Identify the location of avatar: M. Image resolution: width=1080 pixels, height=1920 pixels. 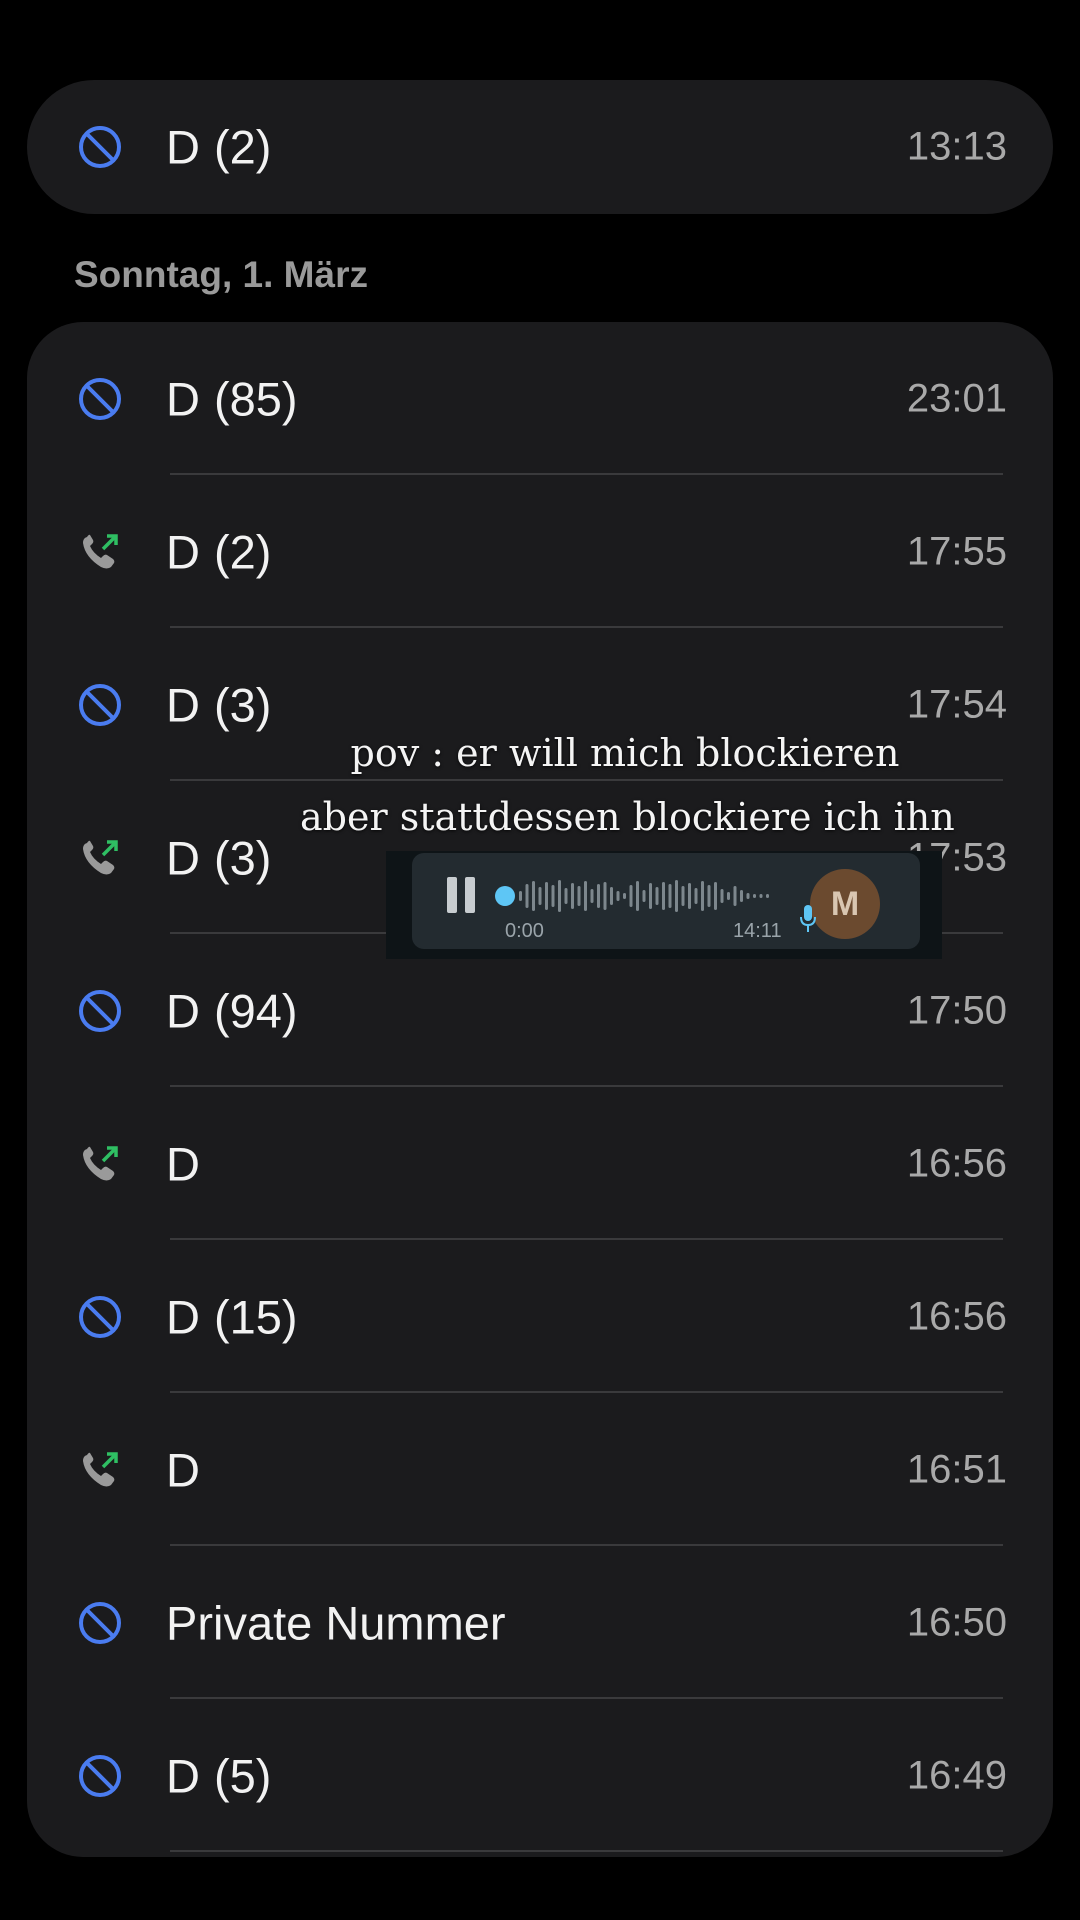
(845, 904).